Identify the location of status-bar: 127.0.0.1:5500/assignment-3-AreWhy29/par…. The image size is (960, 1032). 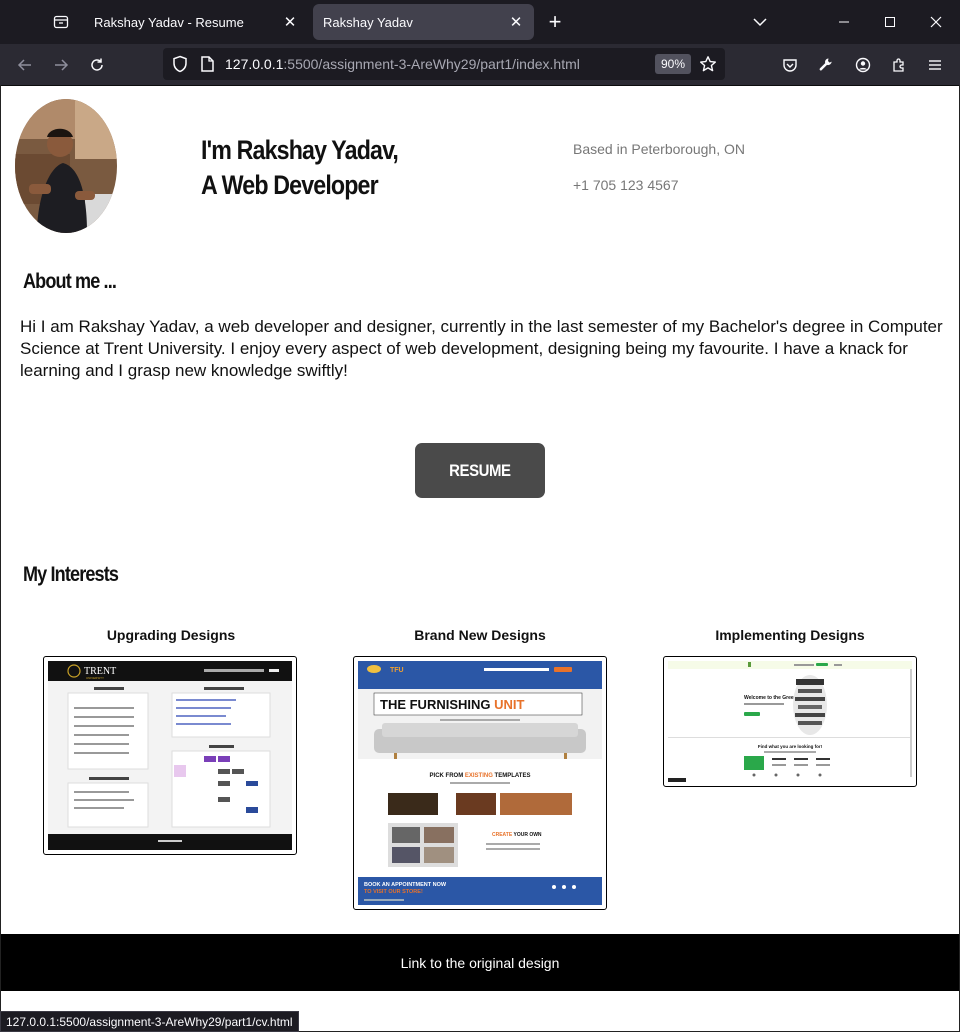
(149, 1021).